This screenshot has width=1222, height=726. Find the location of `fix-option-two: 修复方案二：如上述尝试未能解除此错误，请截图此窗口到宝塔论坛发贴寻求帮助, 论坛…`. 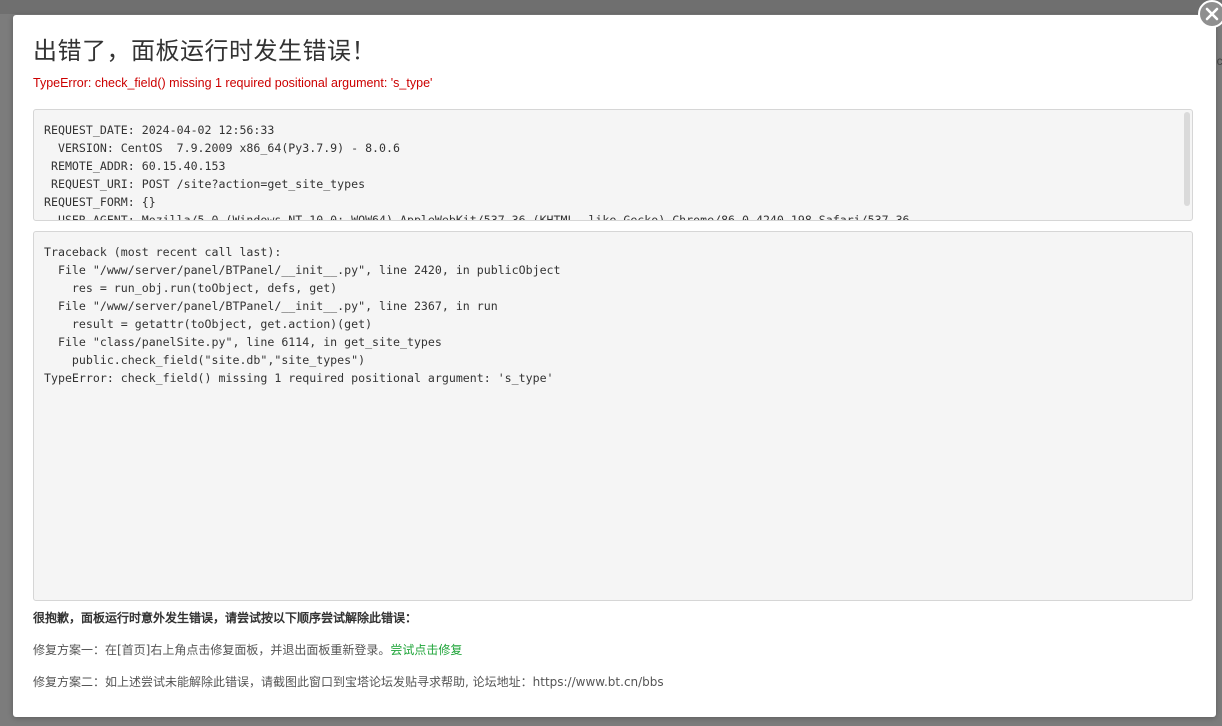

fix-option-two: 修复方案二：如上述尝试未能解除此错误，请截图此窗口到宝塔论坛发贴寻求帮助, 论坛… is located at coordinates (348, 682).